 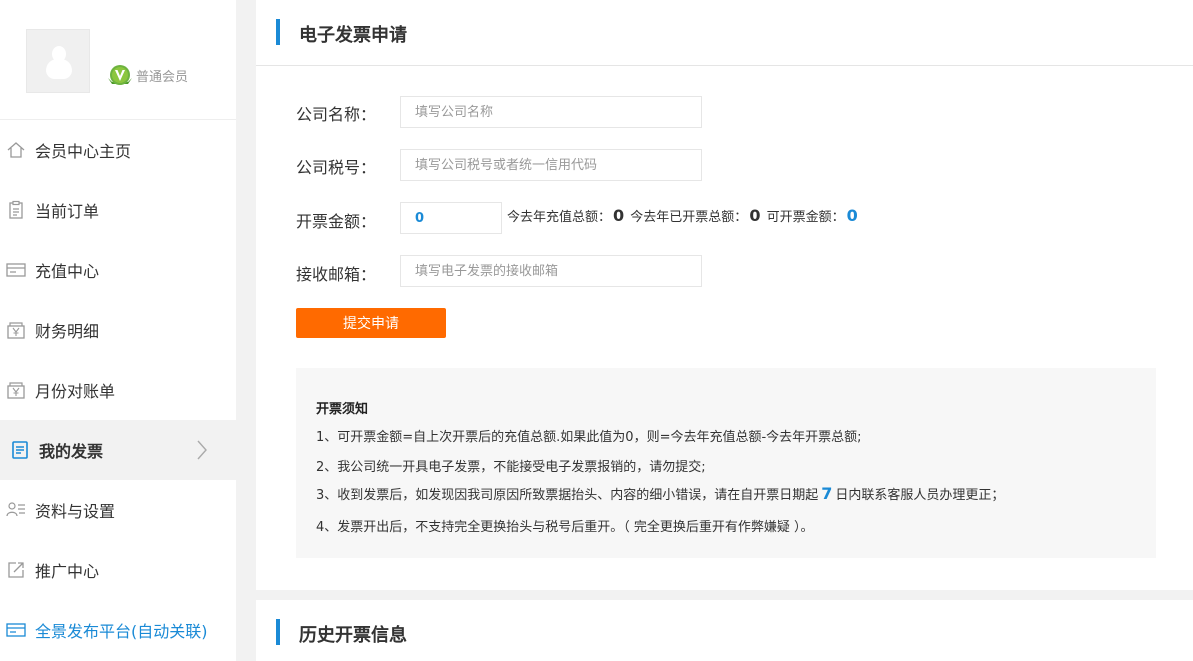 What do you see at coordinates (342, 409) in the screenshot?
I see `notice-title: 开票须知` at bounding box center [342, 409].